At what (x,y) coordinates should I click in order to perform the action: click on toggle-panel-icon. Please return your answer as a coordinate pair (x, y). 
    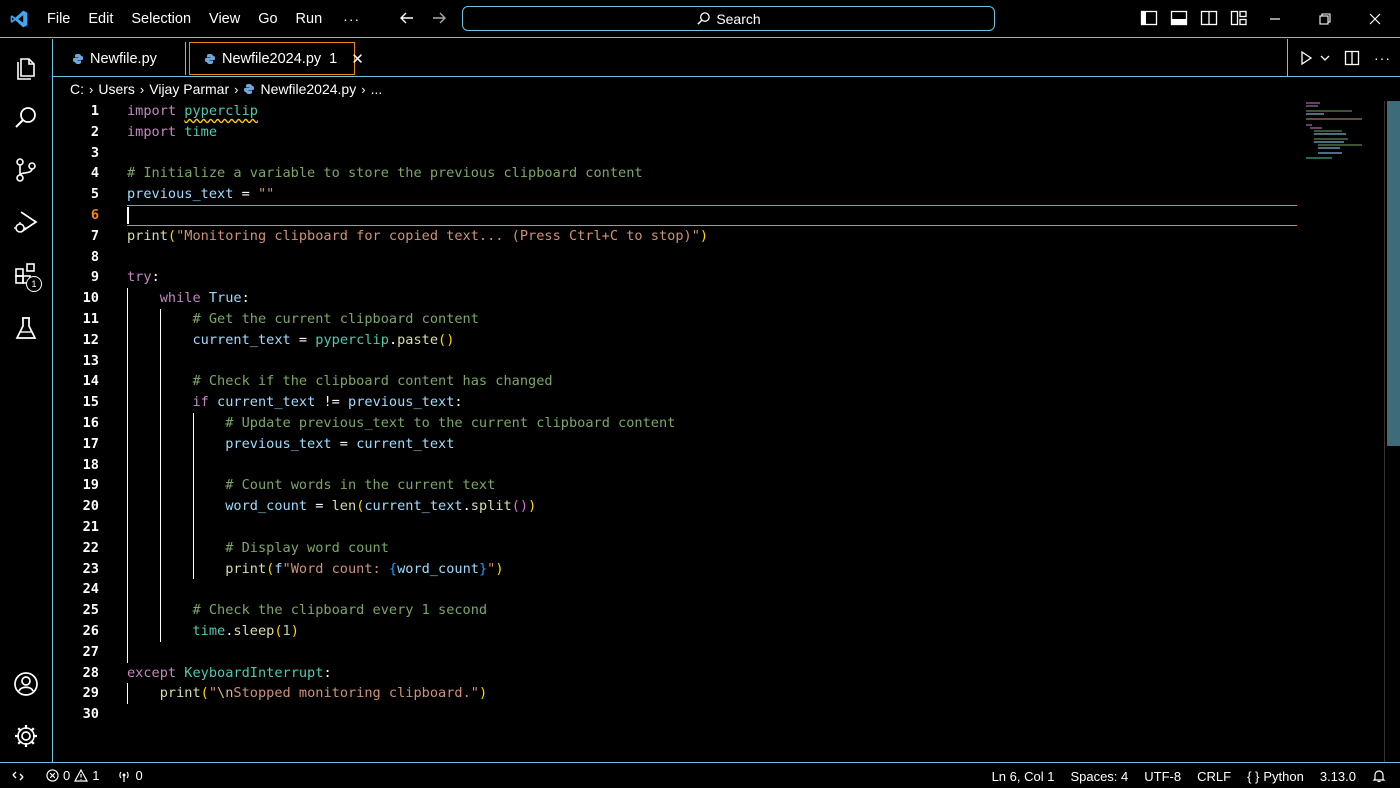
    Looking at the image, I should click on (1179, 18).